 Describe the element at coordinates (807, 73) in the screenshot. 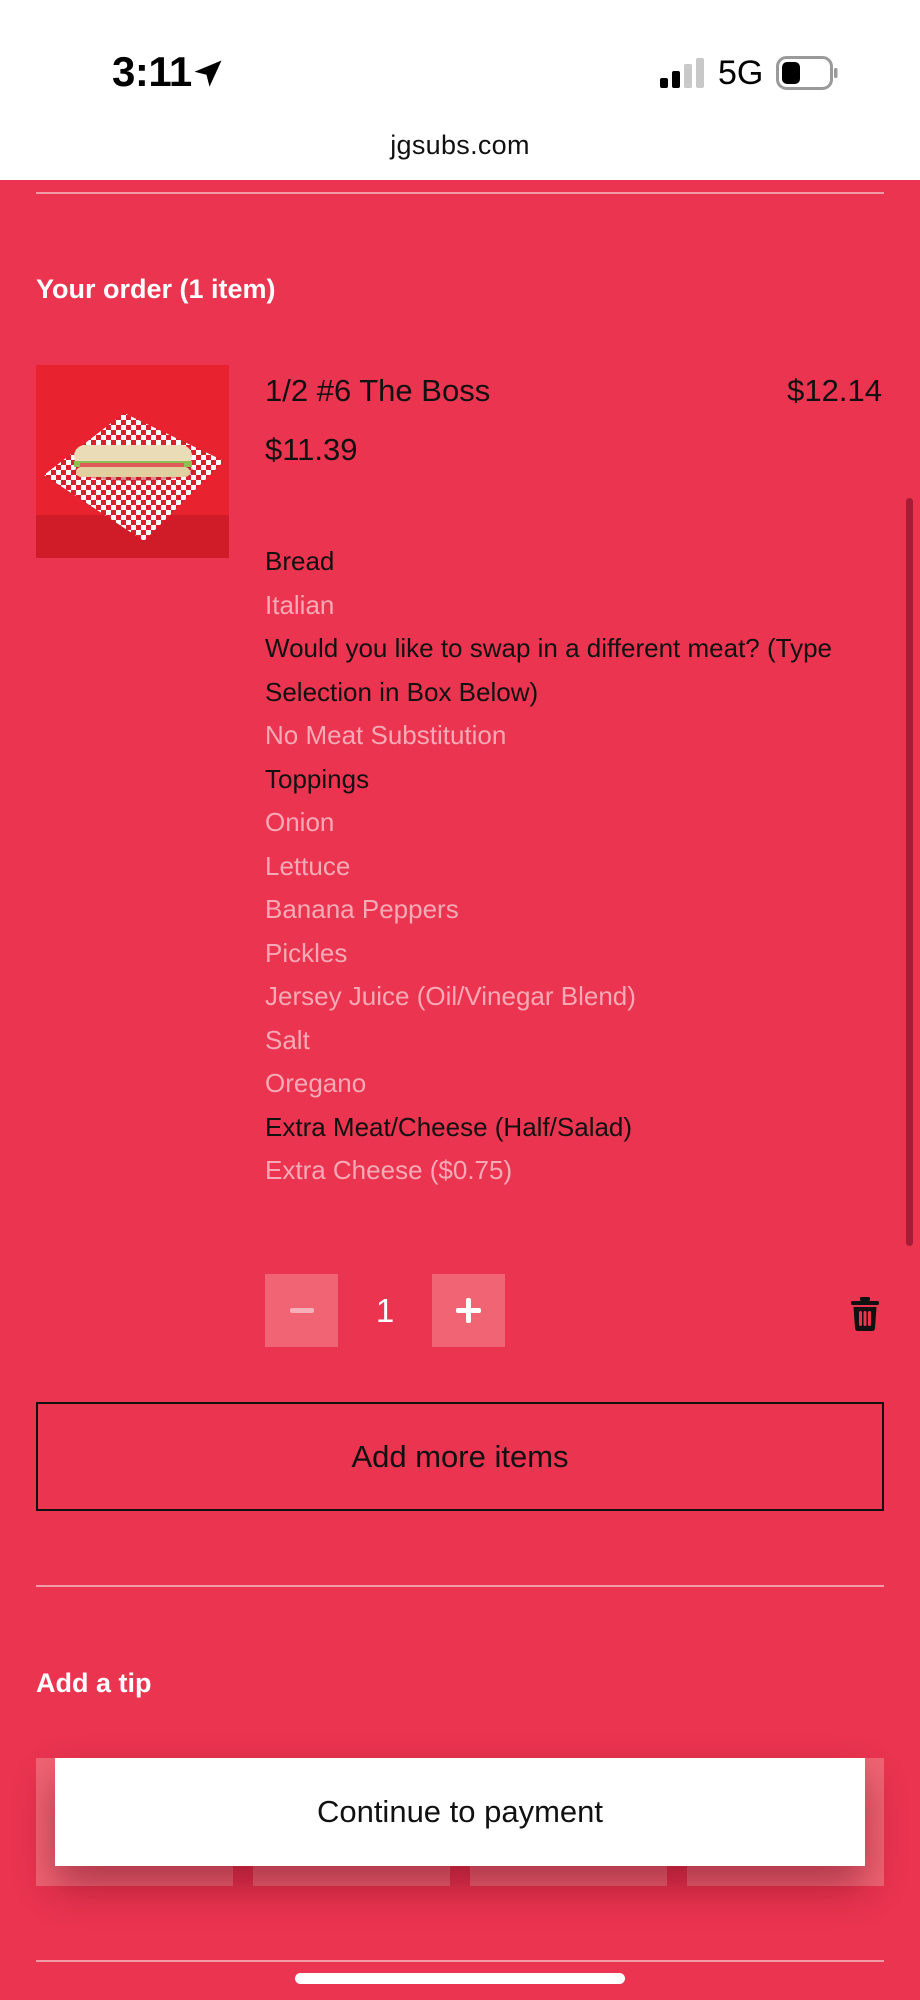

I see `battery-icon` at that location.